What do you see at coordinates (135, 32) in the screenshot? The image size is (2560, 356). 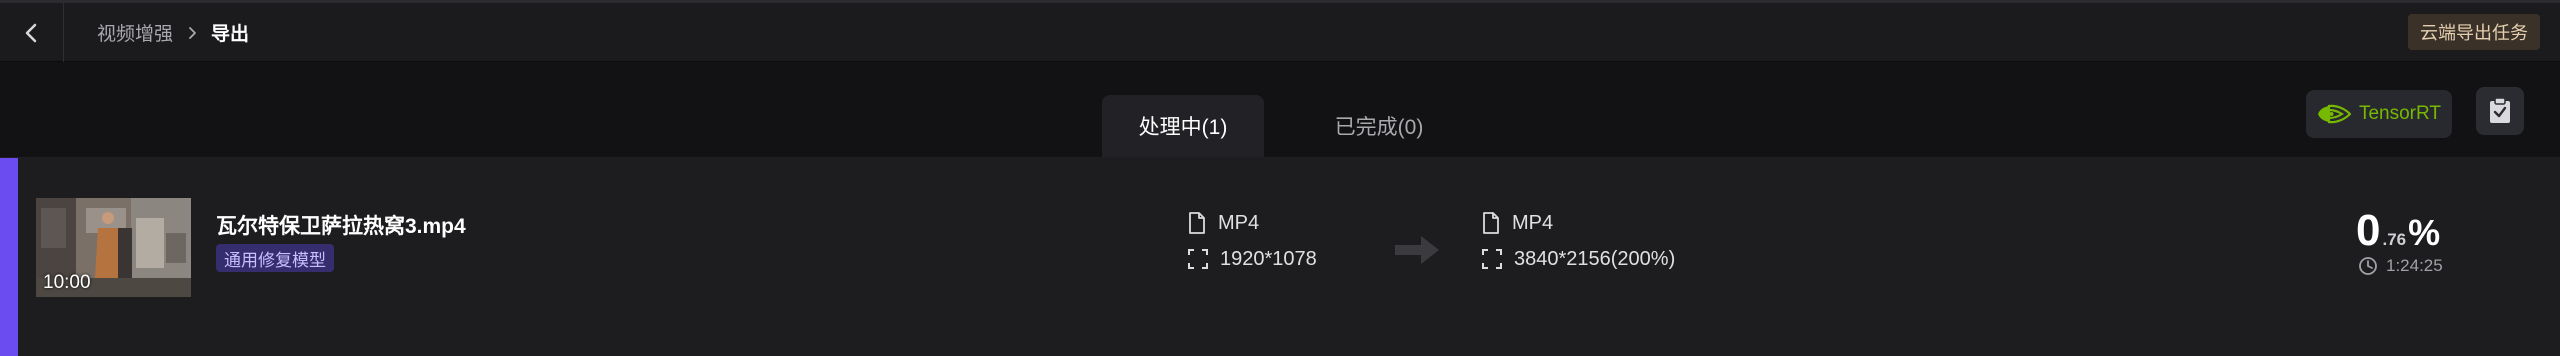 I see `breadcrumb-video-enhance: 视频增强` at bounding box center [135, 32].